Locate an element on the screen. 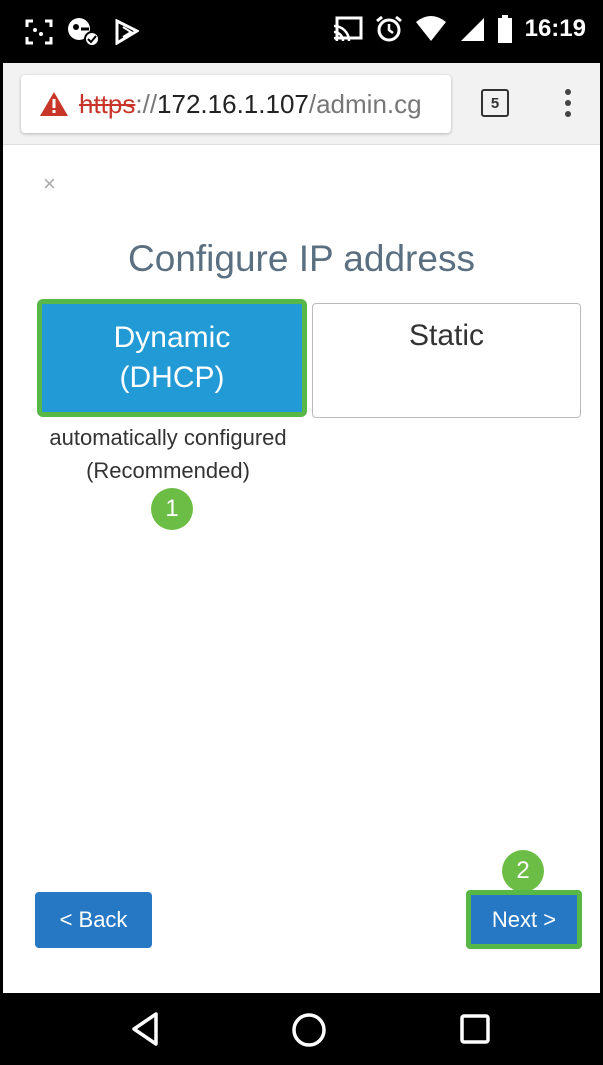 The image size is (603, 1065). nfc-icon is located at coordinates (127, 32).